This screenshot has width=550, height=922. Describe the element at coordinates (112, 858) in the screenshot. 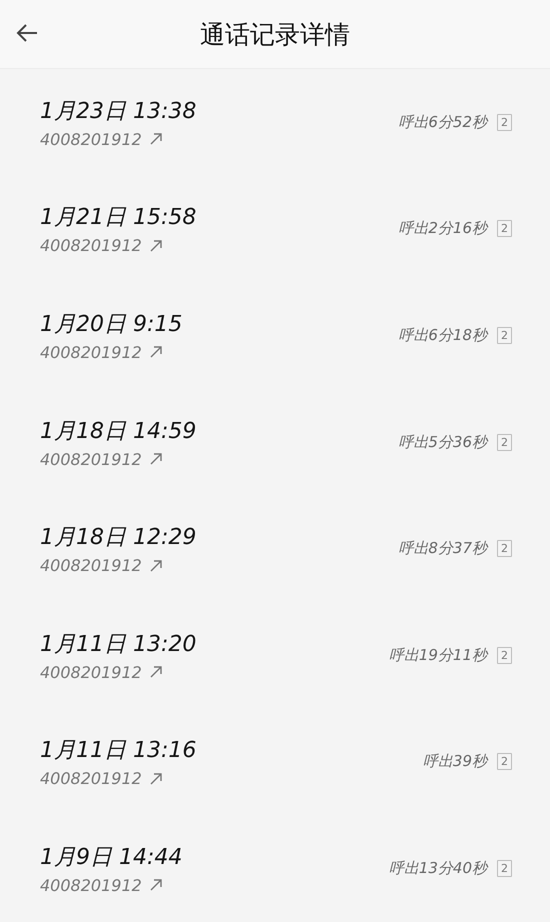

I see `call-datetime: 1月9日 14:44` at that location.